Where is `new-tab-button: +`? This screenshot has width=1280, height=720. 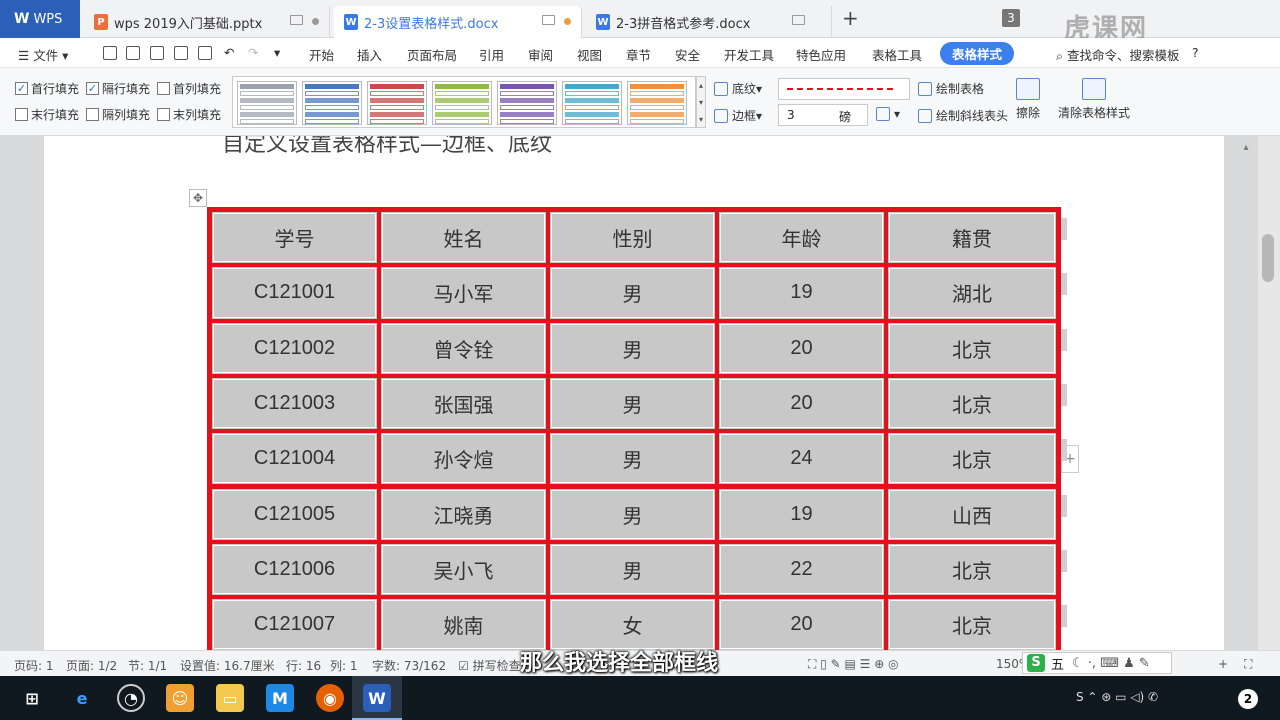
new-tab-button: + is located at coordinates (850, 18).